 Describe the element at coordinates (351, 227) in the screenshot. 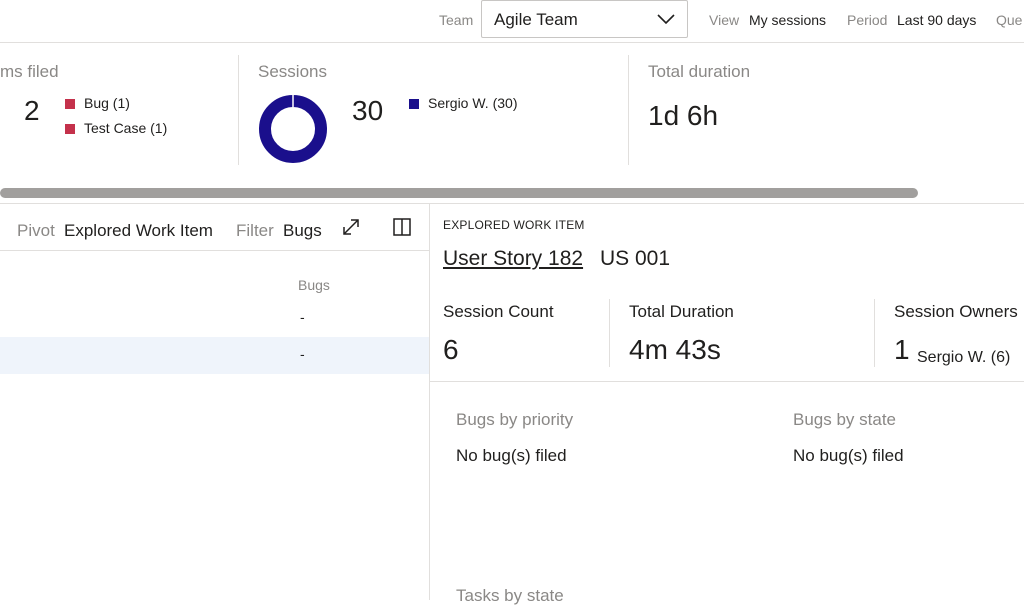

I see `expand-icon` at that location.